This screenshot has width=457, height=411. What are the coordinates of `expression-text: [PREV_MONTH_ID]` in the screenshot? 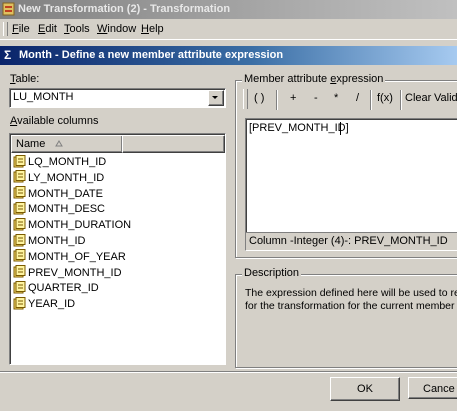 It's located at (299, 128).